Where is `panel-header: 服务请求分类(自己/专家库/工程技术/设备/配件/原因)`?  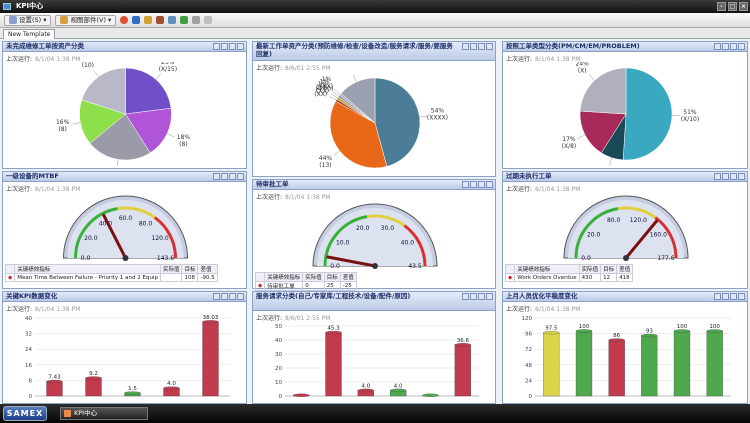 panel-header: 服务请求分类(自己/专家库/工程技术/设备/配件/原因) is located at coordinates (374, 301).